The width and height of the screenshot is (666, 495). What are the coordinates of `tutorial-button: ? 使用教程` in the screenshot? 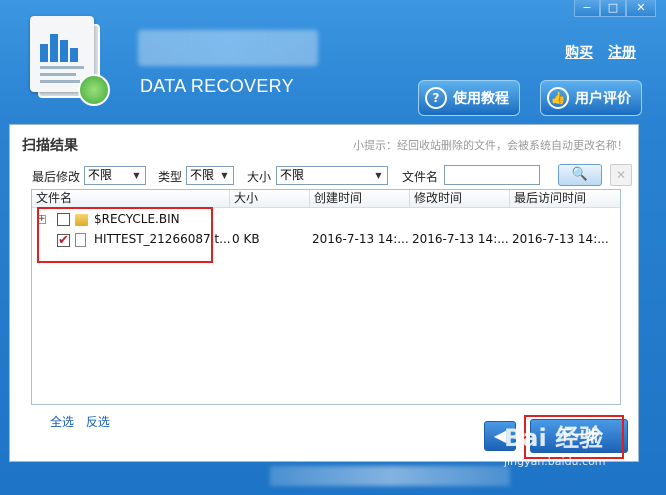 It's located at (469, 98).